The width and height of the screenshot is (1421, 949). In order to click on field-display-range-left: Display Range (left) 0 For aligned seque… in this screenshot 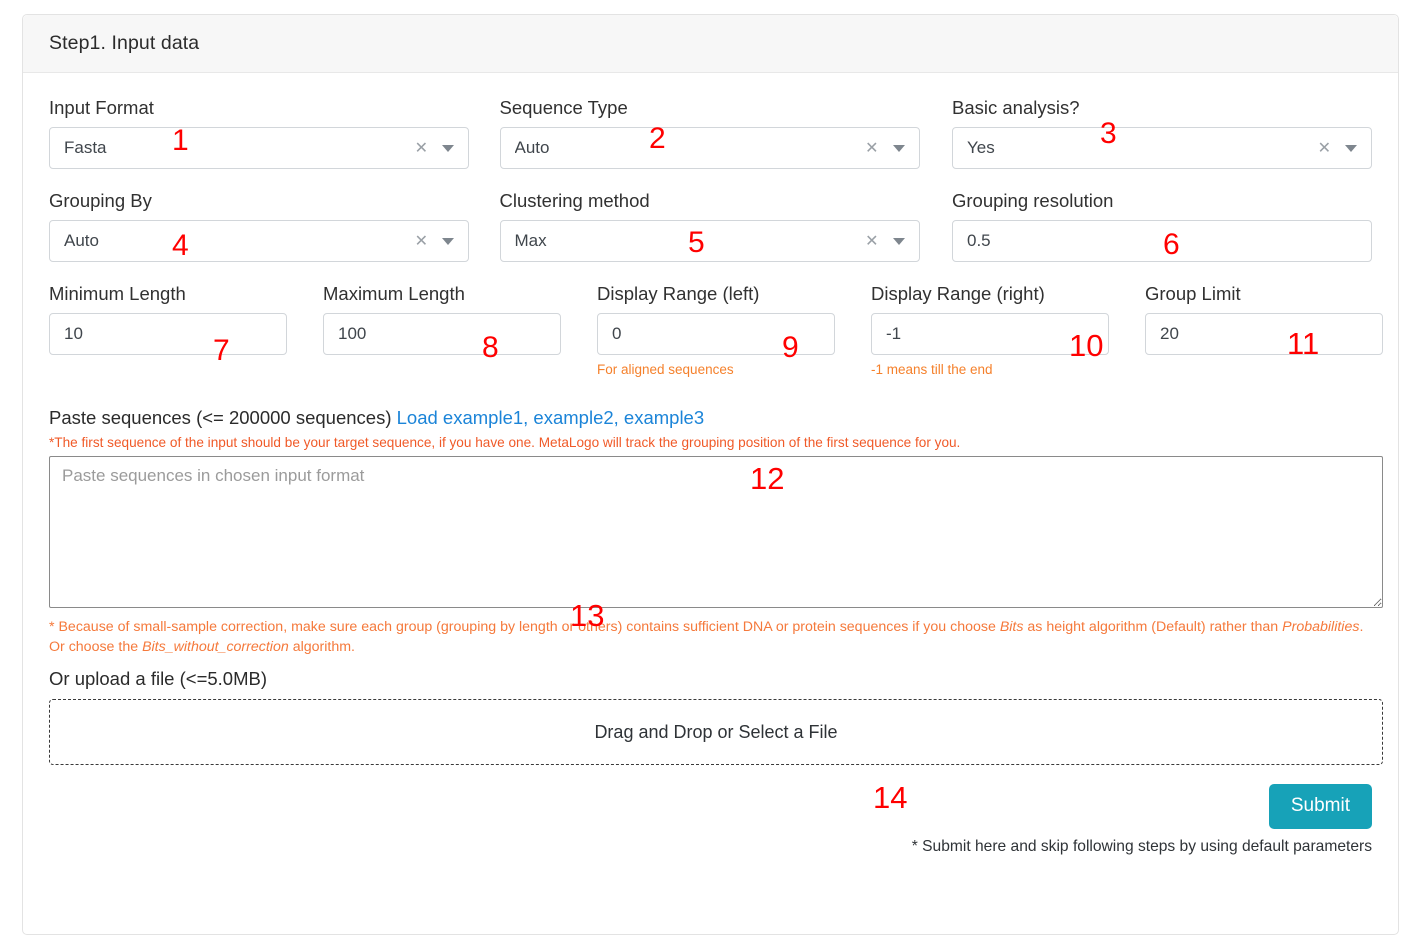, I will do `click(716, 330)`.